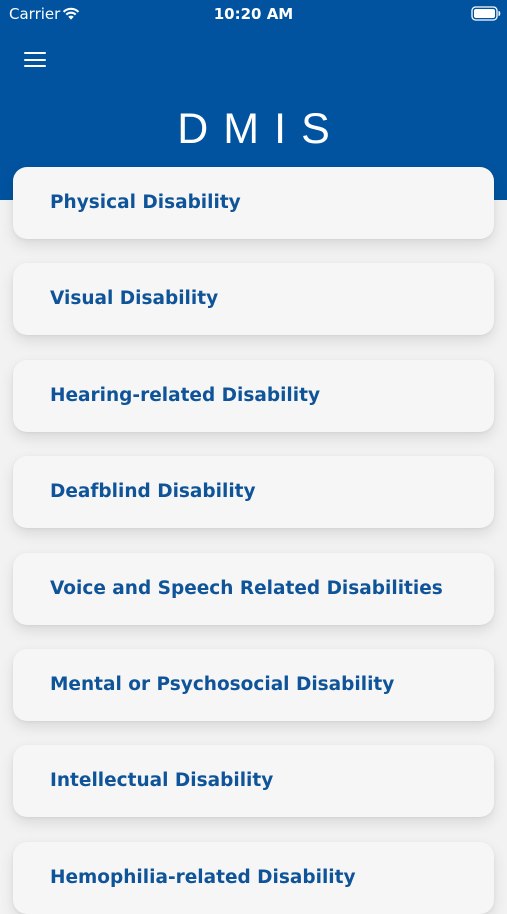 This screenshot has height=914, width=507. What do you see at coordinates (253, 299) in the screenshot?
I see `category-card-visual: Visual Disability` at bounding box center [253, 299].